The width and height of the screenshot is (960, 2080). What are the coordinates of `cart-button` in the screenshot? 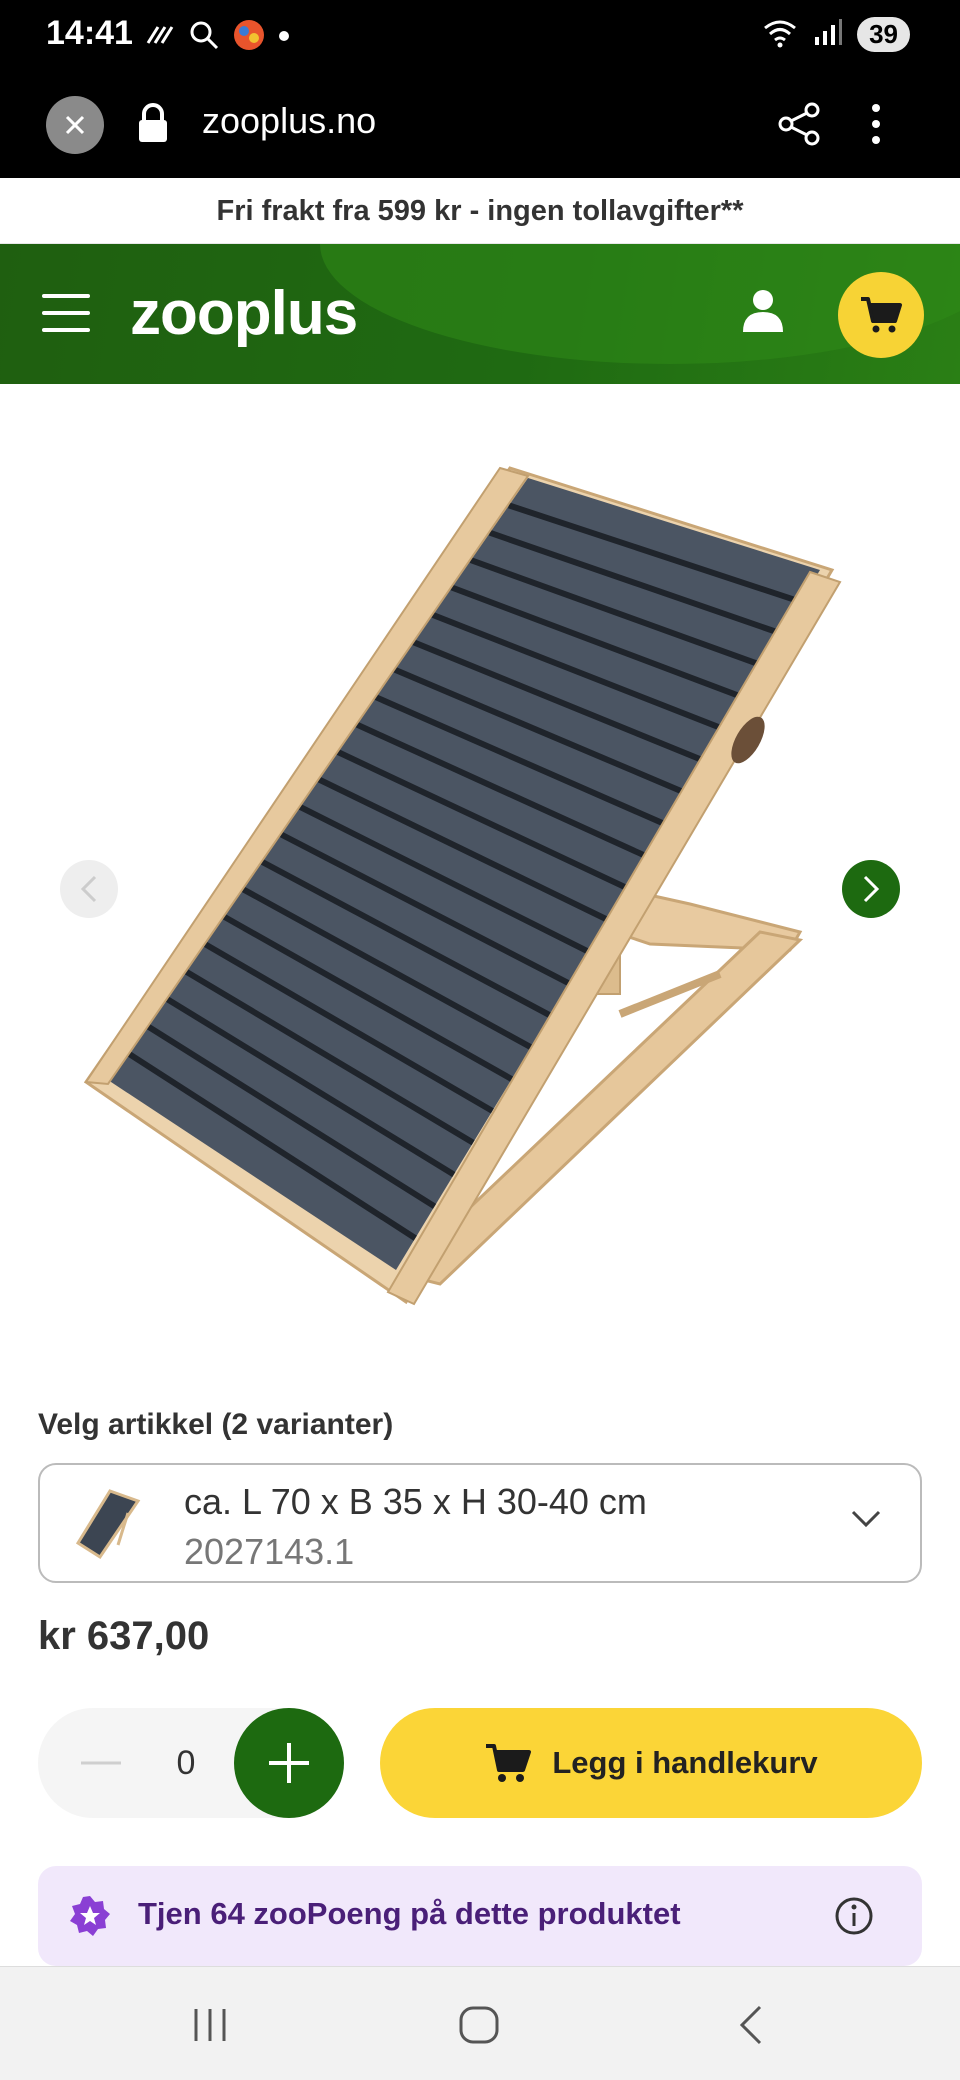 It's located at (881, 315).